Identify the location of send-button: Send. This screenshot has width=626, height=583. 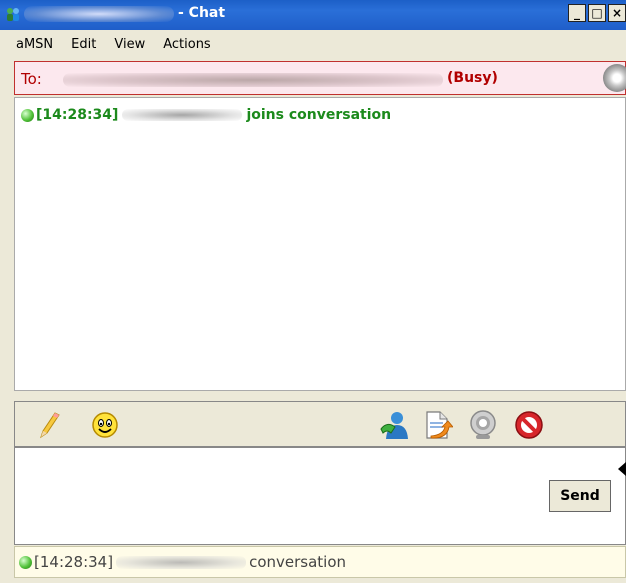
(580, 496).